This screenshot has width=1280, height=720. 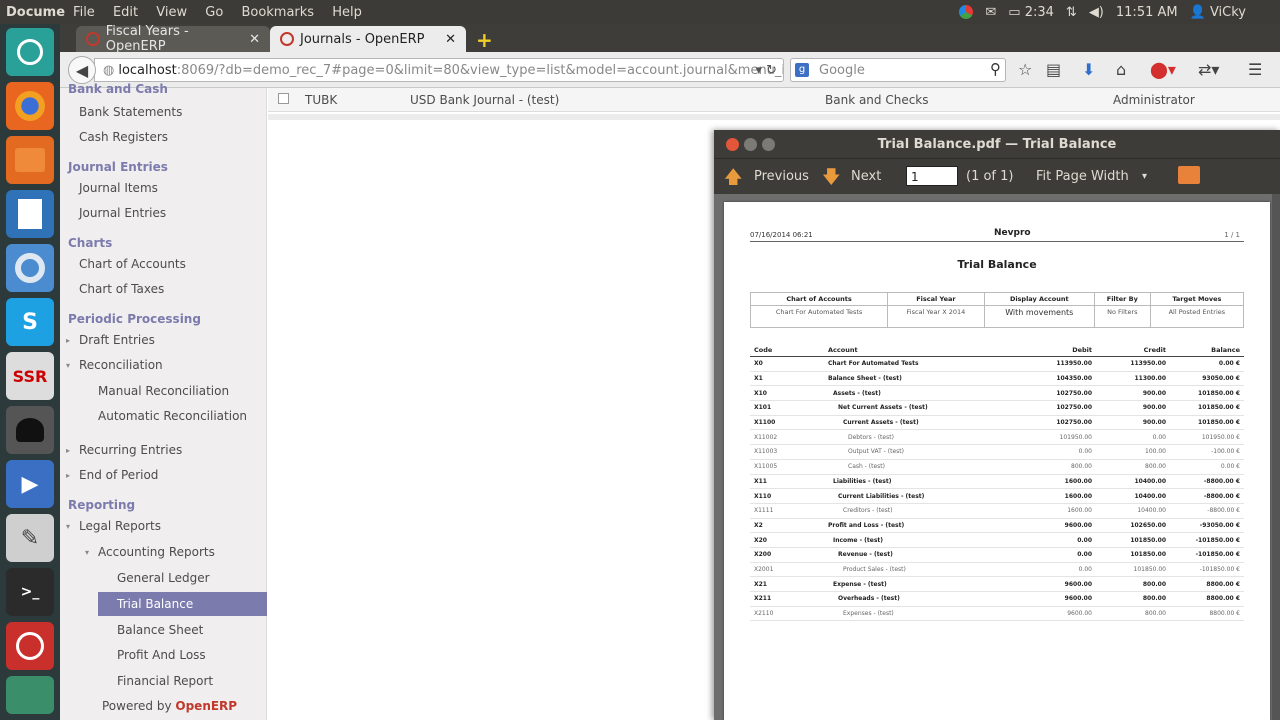 I want to click on menu-bookmarks: Bookmarks, so click(x=277, y=12).